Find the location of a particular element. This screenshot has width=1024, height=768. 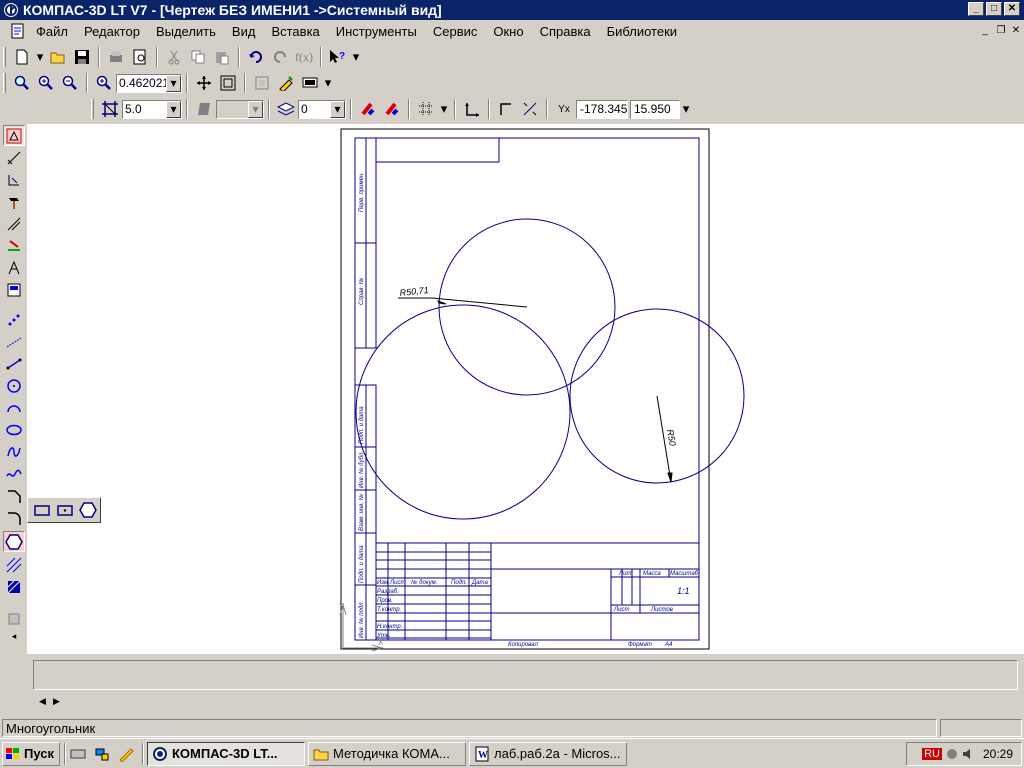

step-combo: 5.0 ▾ is located at coordinates (152, 109).